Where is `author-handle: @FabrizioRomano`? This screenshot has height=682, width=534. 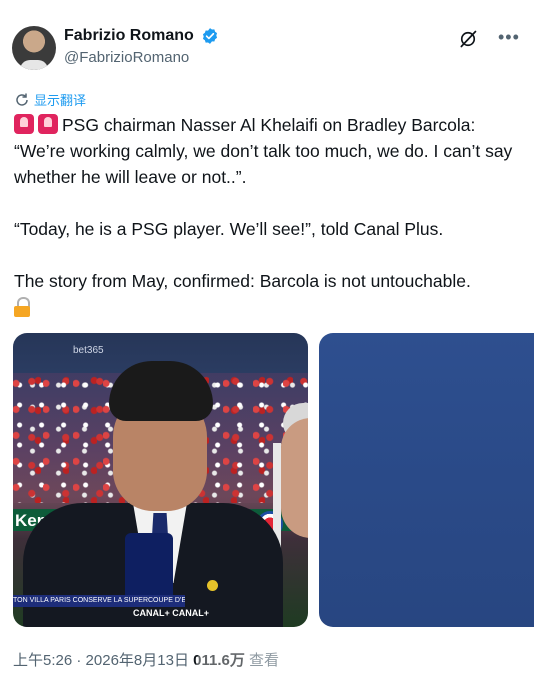
author-handle: @FabrizioRomano is located at coordinates (141, 57).